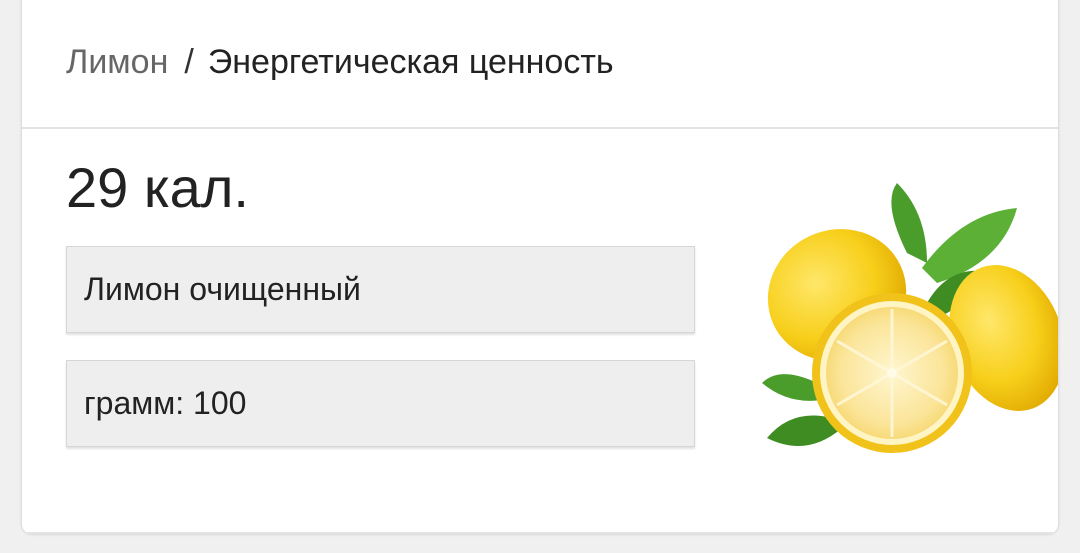  What do you see at coordinates (910, 318) in the screenshot?
I see `lemon-image` at bounding box center [910, 318].